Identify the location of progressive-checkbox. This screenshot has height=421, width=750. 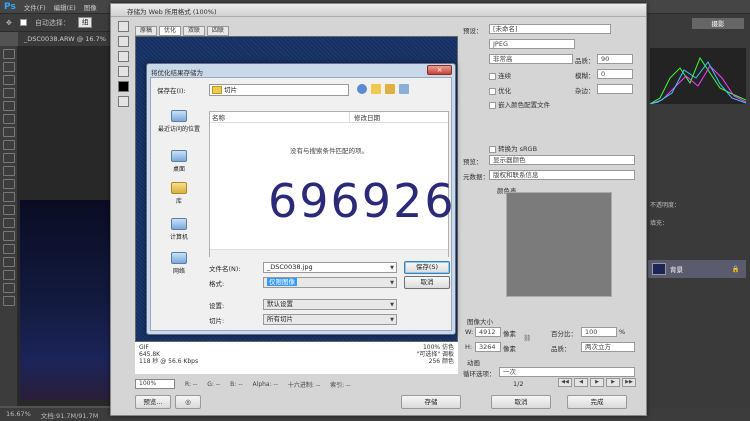
(492, 76).